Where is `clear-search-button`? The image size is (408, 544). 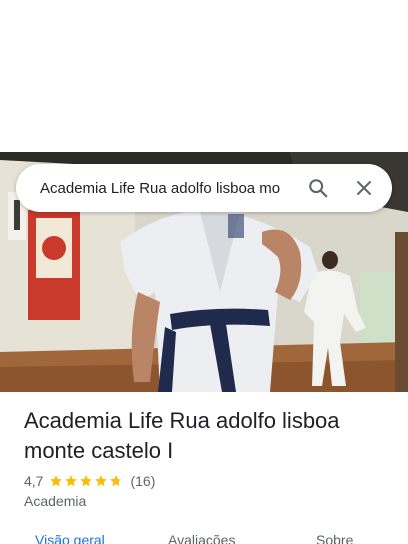
clear-search-button is located at coordinates (364, 188).